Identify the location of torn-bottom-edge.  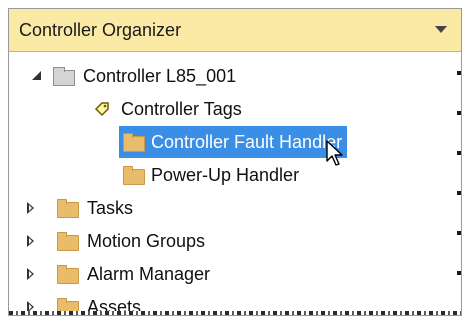
(235, 313).